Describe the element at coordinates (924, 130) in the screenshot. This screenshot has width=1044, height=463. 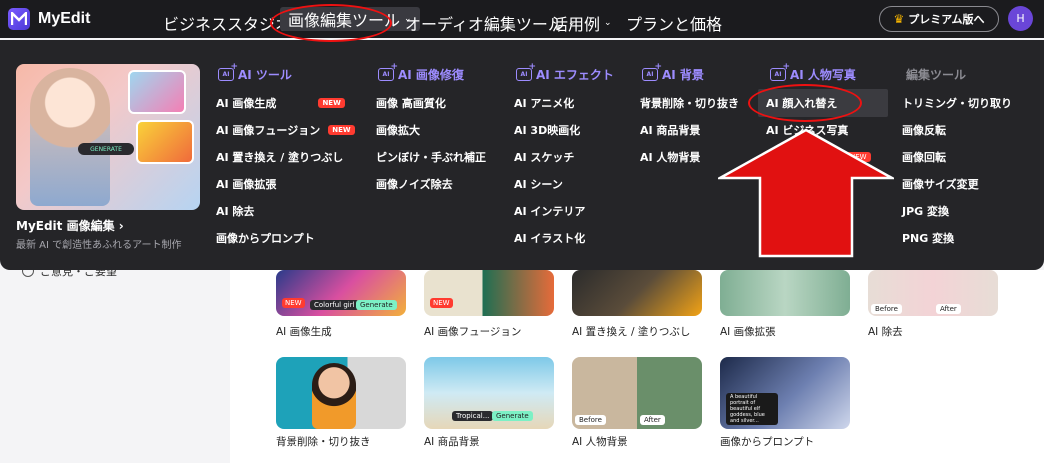
I see `menu-flip: 画像反転` at that location.